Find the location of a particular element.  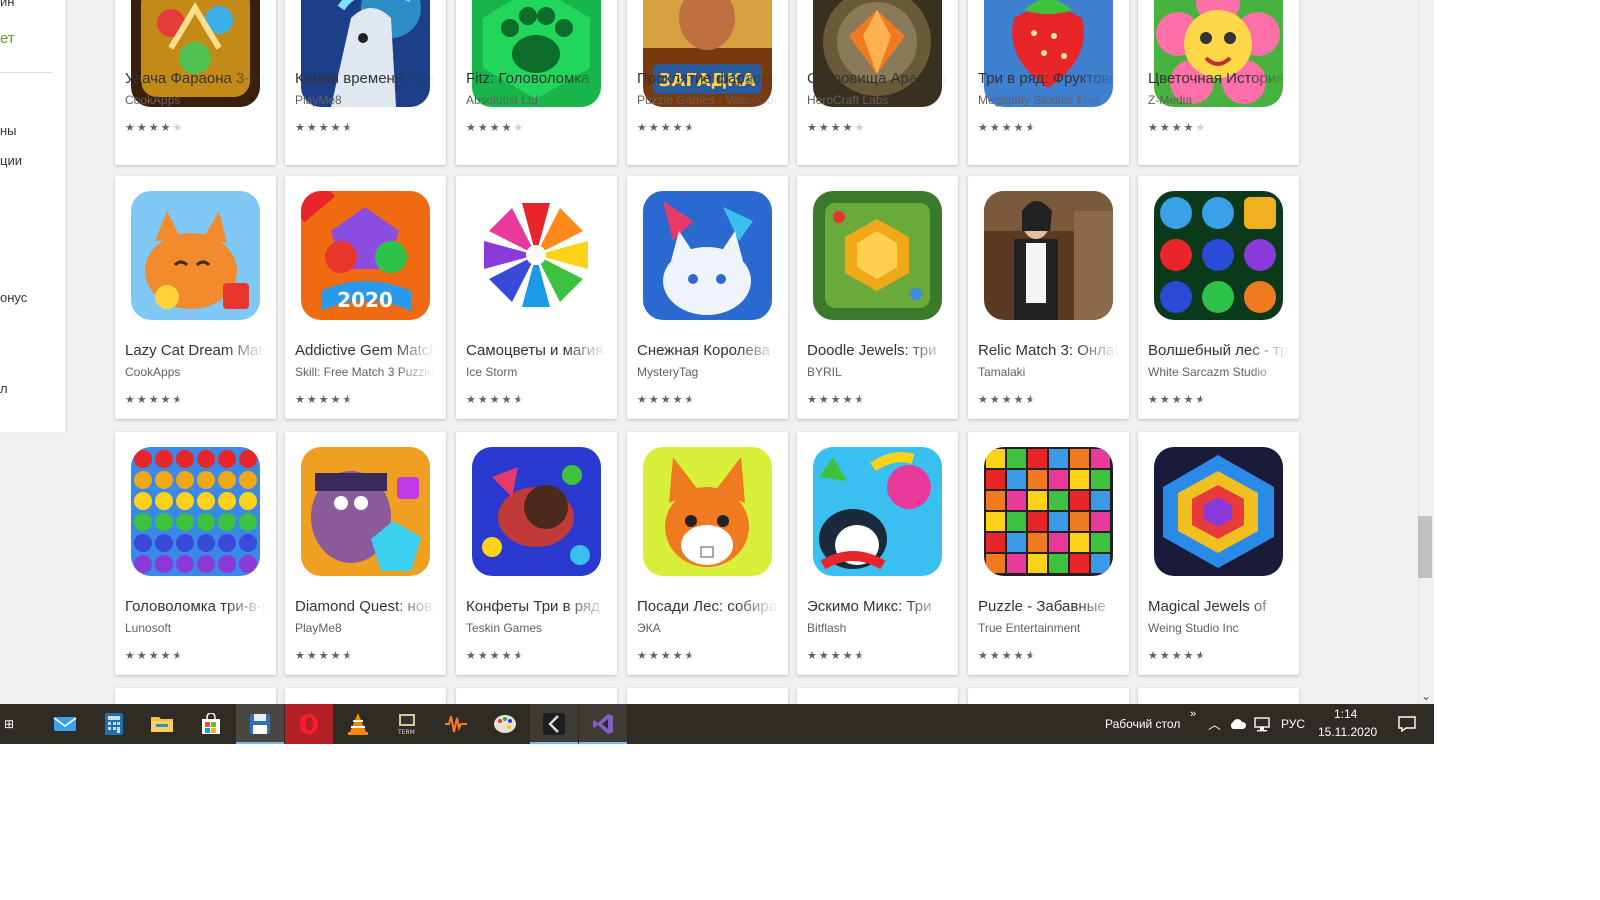

start-edge: ⊞ is located at coordinates (9, 724).